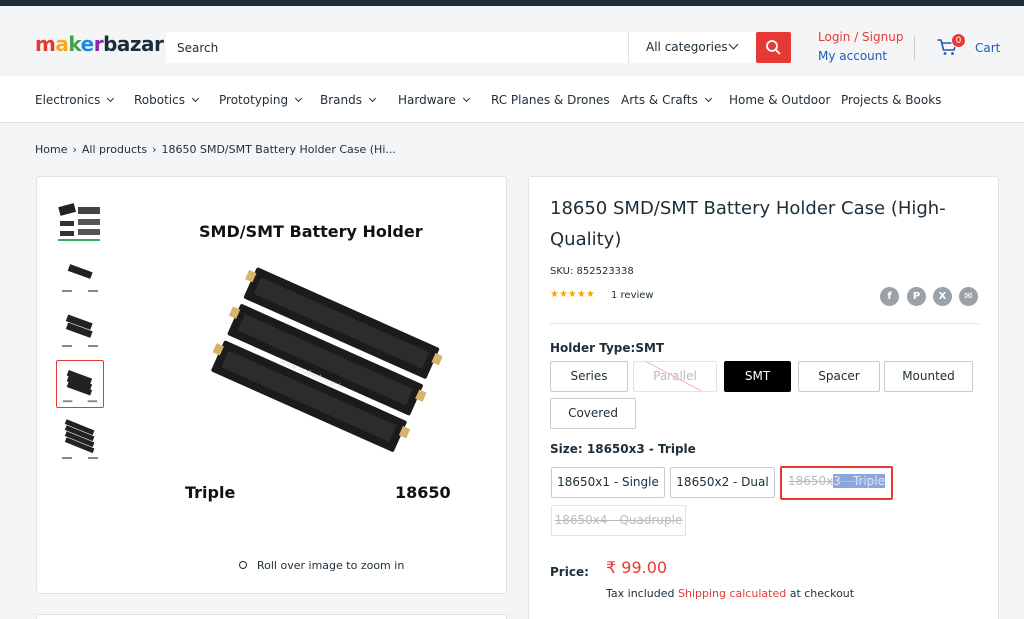 This screenshot has height=619, width=1024. Describe the element at coordinates (987, 48) in the screenshot. I see `cart-link: Cart` at that location.